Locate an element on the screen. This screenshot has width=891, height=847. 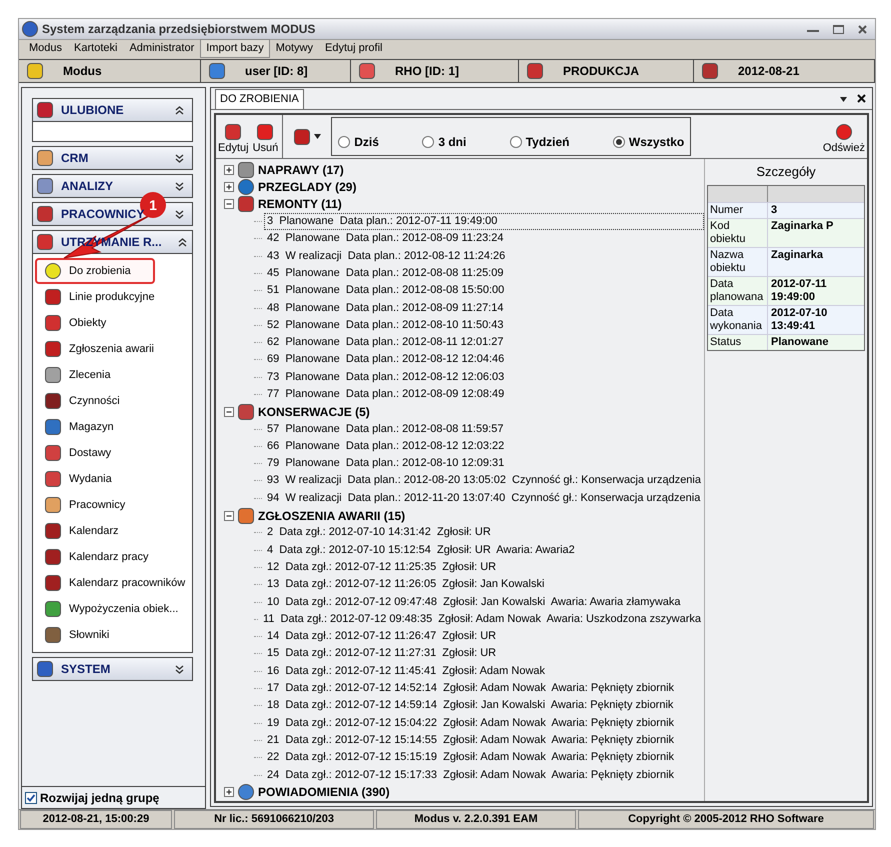
tree-item: 93 W realizacji Data plan.: 2012-08-20 13:05:02 Czynność gł.: Konserwacja urządzenia is located at coordinates (484, 481).